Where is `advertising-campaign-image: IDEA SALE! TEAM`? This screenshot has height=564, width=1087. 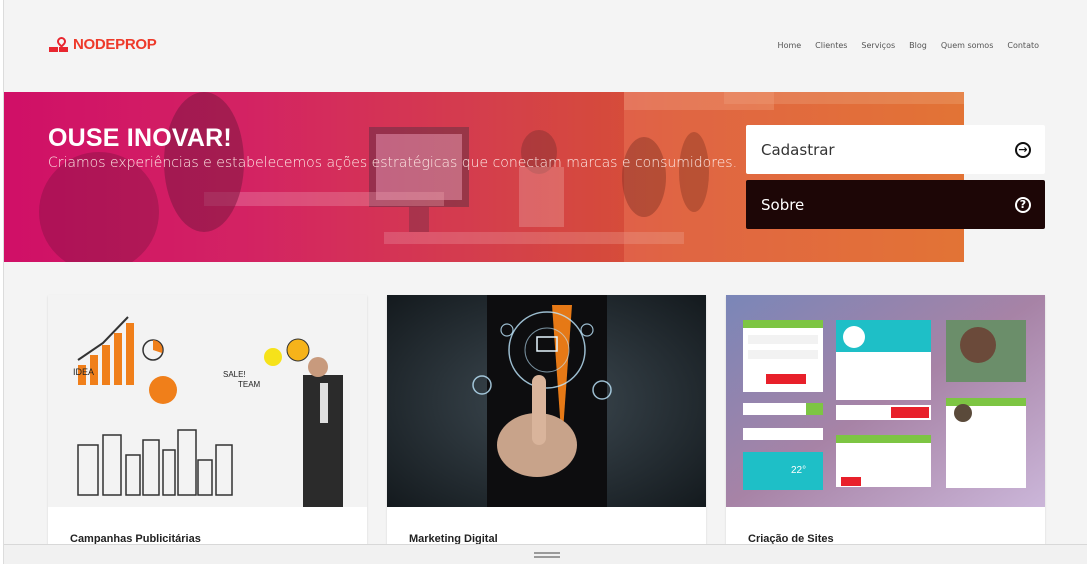 advertising-campaign-image: IDEA SALE! TEAM is located at coordinates (207, 401).